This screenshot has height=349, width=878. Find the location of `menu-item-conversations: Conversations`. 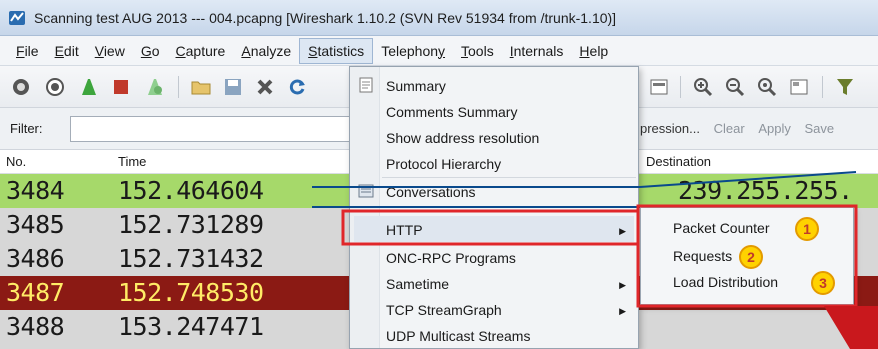

menu-item-conversations: Conversations is located at coordinates (431, 192).